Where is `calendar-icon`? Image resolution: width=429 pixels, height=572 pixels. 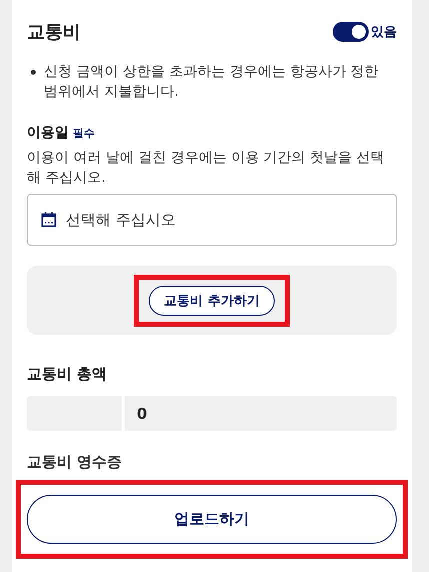 calendar-icon is located at coordinates (49, 220).